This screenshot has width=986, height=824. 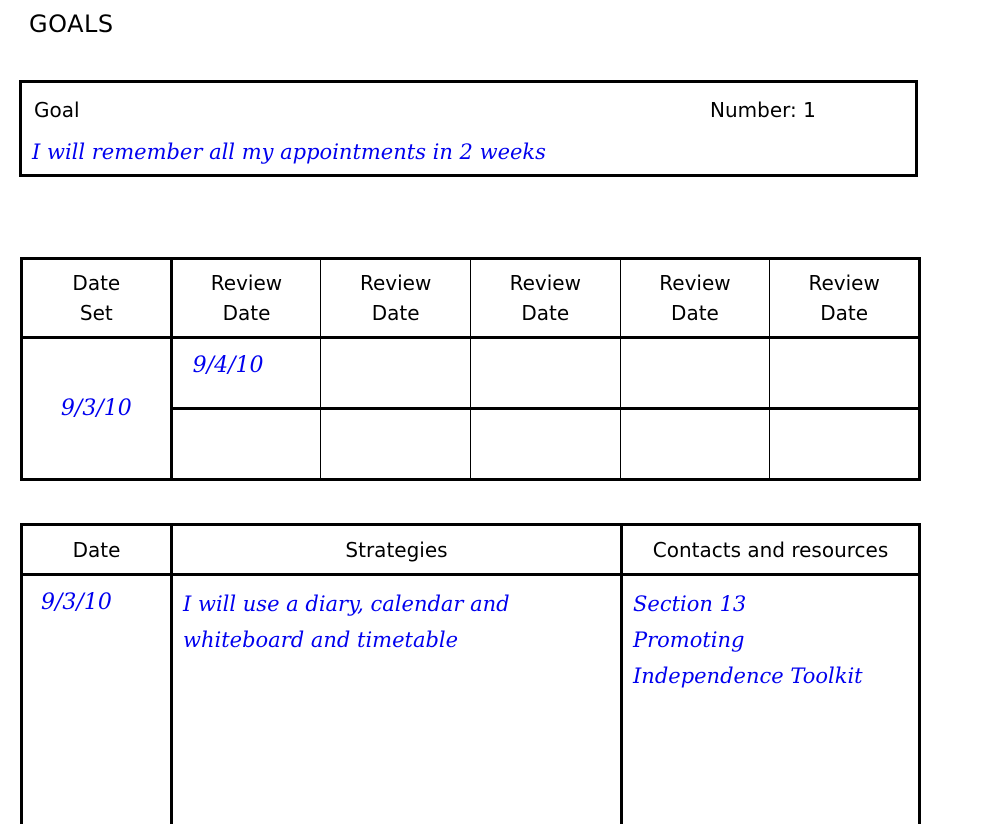 I want to click on header-strategies: Strategies, so click(x=397, y=550).